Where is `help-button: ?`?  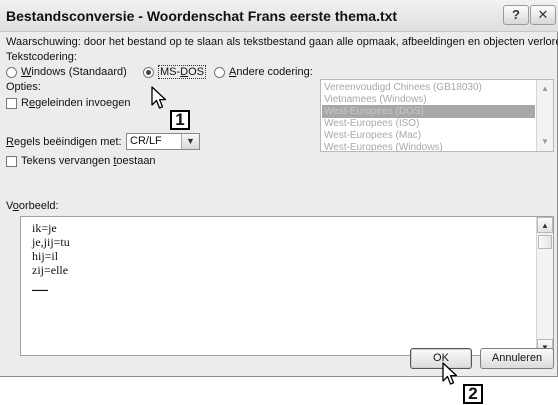 help-button: ? is located at coordinates (516, 15).